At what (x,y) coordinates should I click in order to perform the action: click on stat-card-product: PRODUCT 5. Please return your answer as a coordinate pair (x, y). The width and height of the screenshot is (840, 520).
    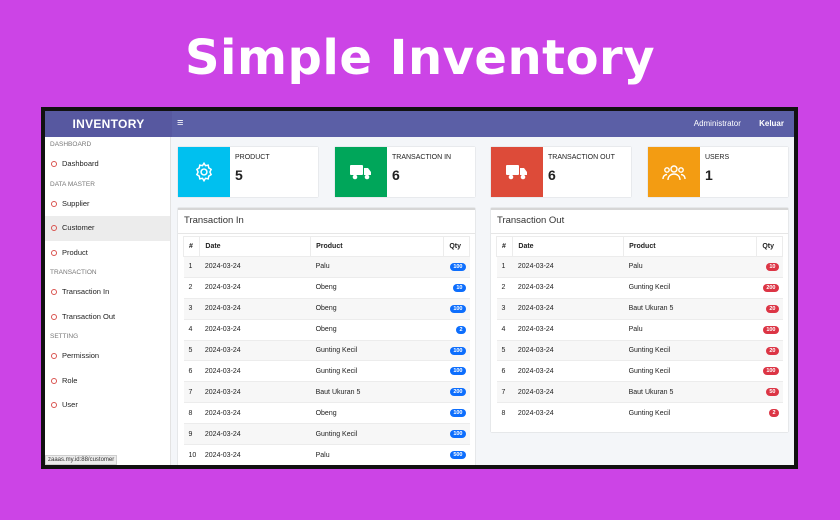
    Looking at the image, I should click on (248, 172).